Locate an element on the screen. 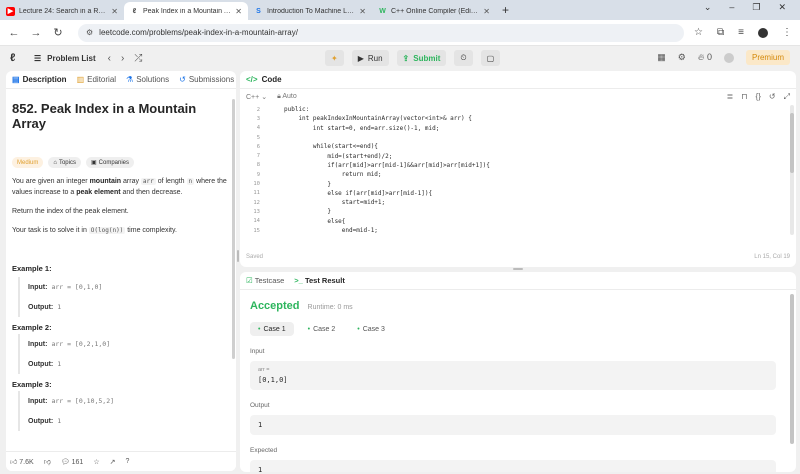 This screenshot has height=474, width=800. comments-button: 💬︎ 161 is located at coordinates (72, 462).